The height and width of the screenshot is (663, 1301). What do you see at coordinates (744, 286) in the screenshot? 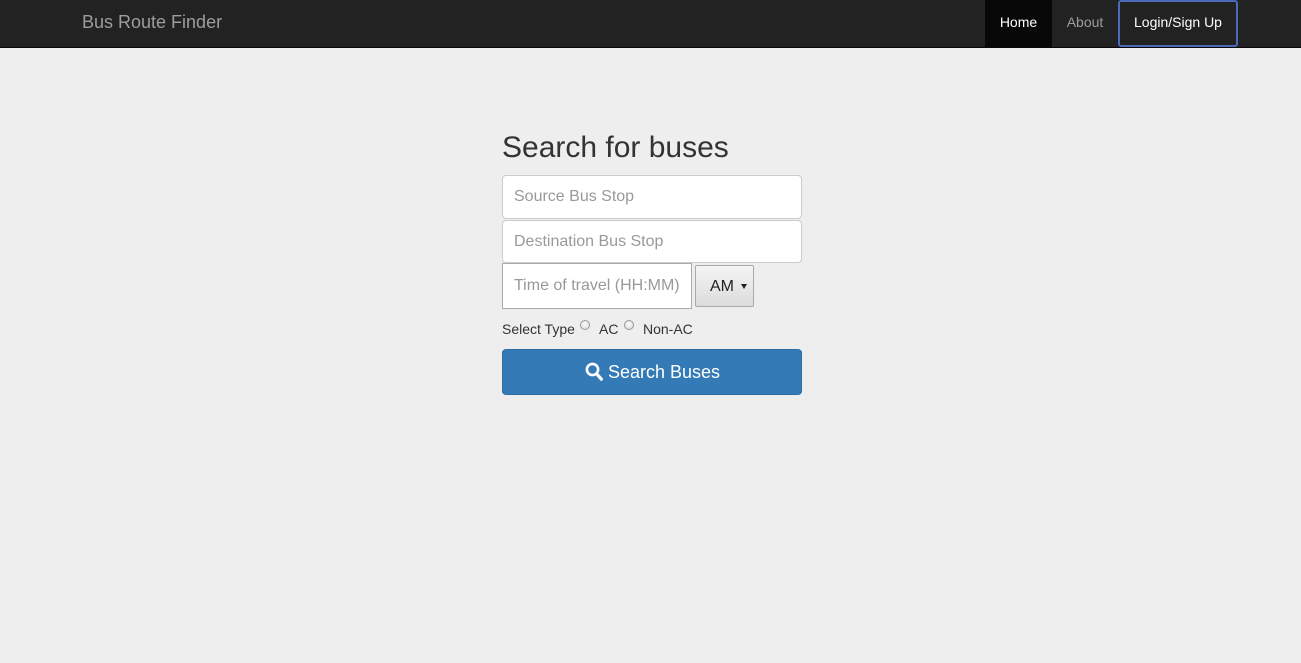
I see `dropdown-arrow-icon` at bounding box center [744, 286].